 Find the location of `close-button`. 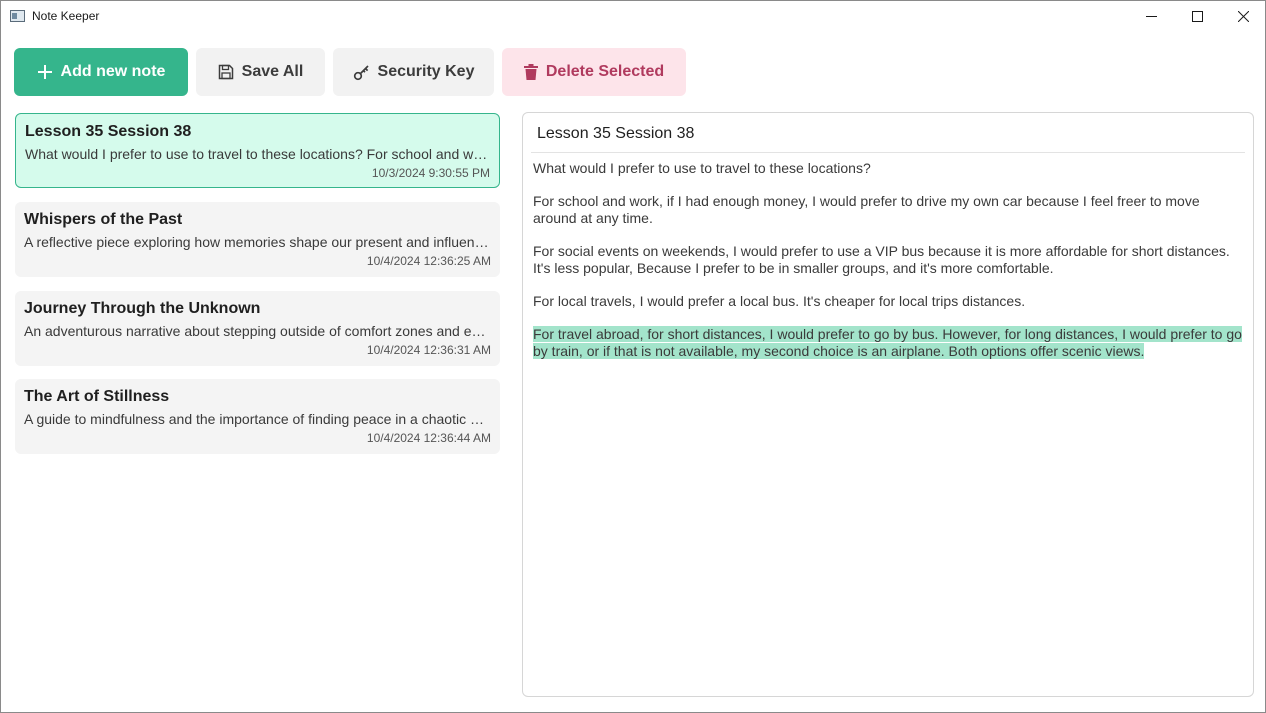

close-button is located at coordinates (1243, 16).